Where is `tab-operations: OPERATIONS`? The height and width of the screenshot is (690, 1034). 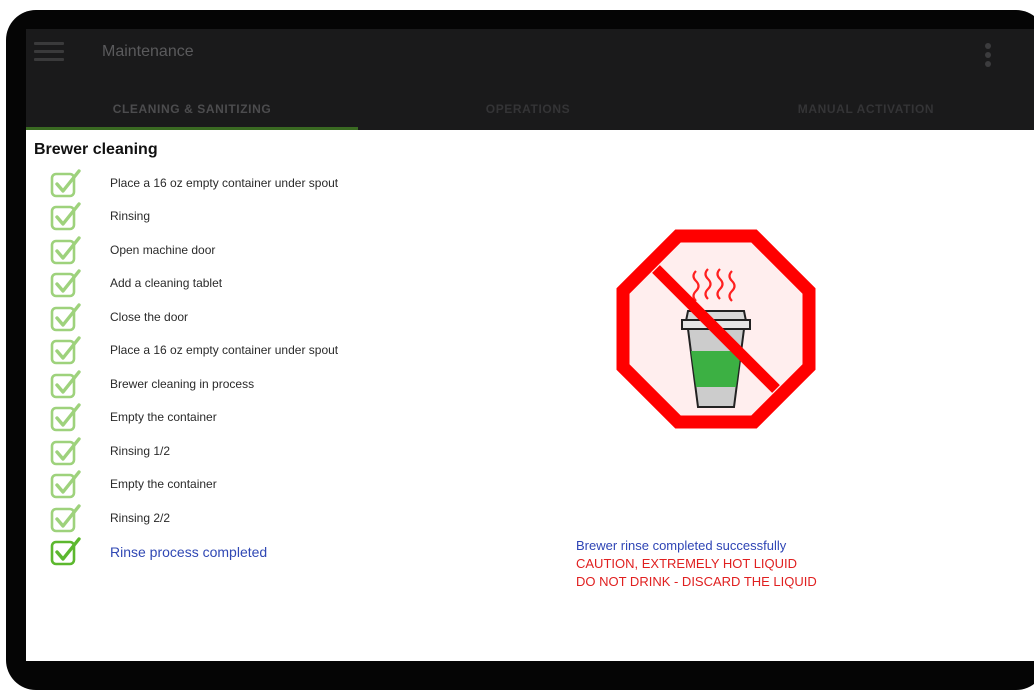
tab-operations: OPERATIONS is located at coordinates (528, 114).